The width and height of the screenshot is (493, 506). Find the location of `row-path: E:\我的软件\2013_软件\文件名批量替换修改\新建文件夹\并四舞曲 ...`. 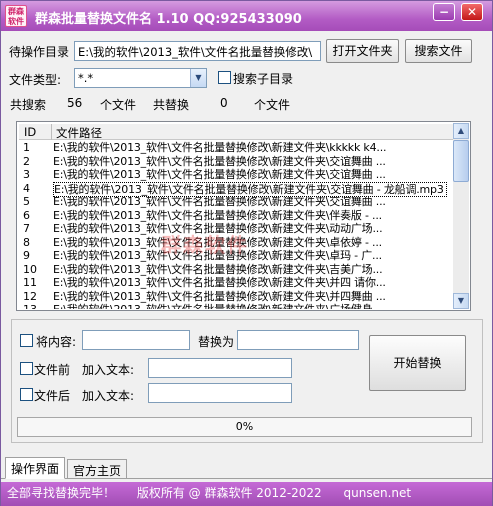

row-path: E:\我的软件\2013_软件\文件名批量替换修改\新建文件夹\并四舞曲 ... is located at coordinates (219, 296).